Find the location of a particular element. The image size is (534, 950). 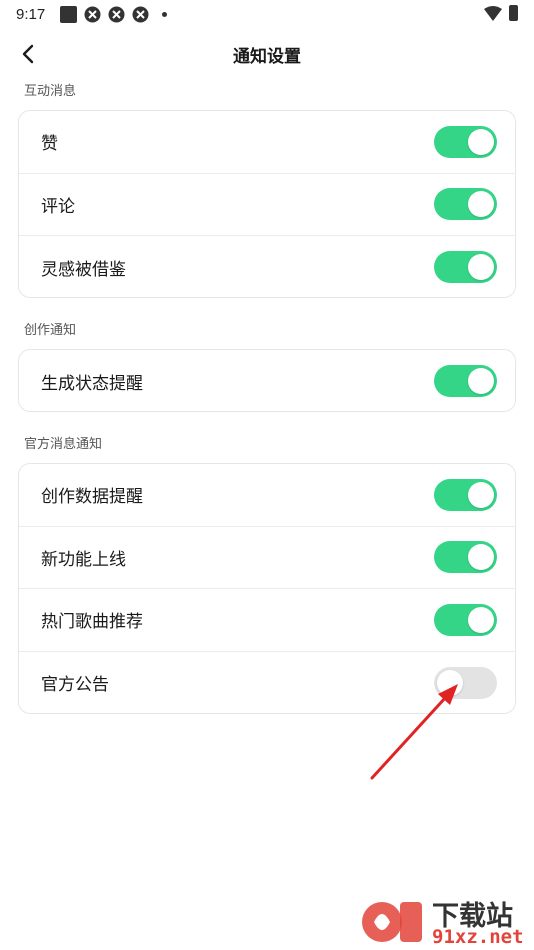

setting-row-comment: 评论 is located at coordinates (267, 205).